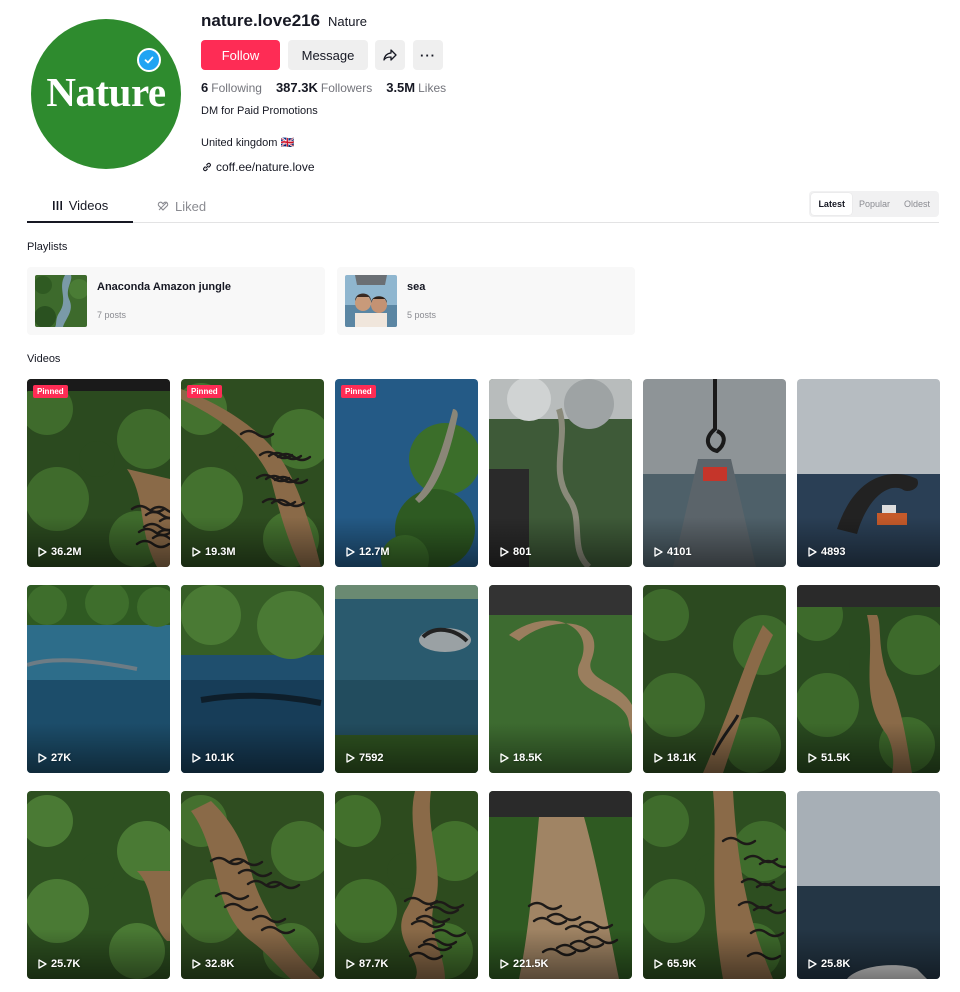  I want to click on playlist-title: Anaconda Amazon jungle, so click(164, 287).